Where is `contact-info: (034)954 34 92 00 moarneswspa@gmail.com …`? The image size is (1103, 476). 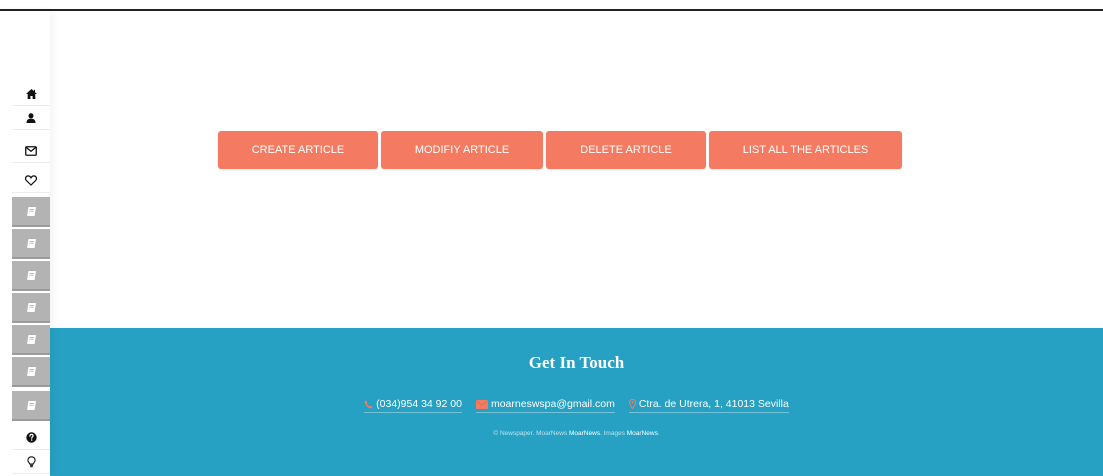 contact-info: (034)954 34 92 00 moarneswspa@gmail.com … is located at coordinates (576, 405).